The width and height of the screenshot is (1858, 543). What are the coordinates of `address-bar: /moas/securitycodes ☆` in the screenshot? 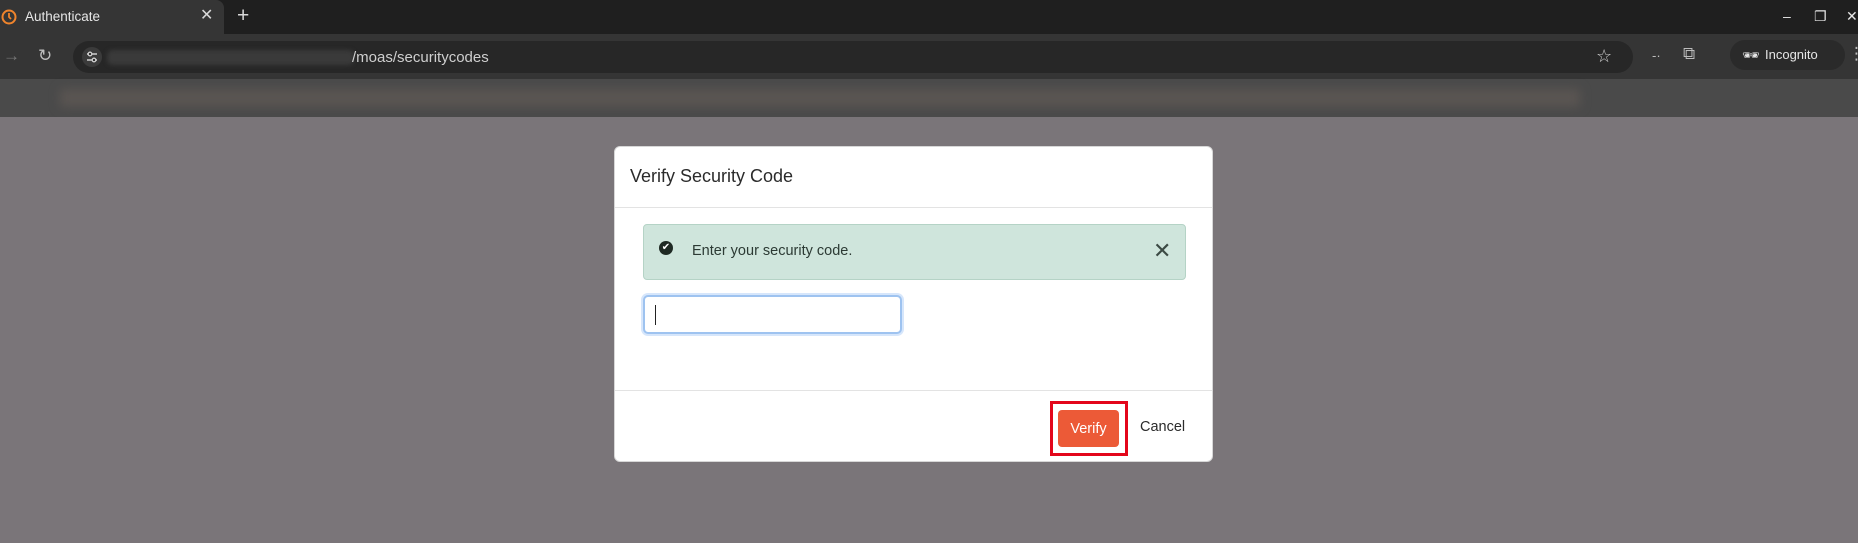 It's located at (853, 57).